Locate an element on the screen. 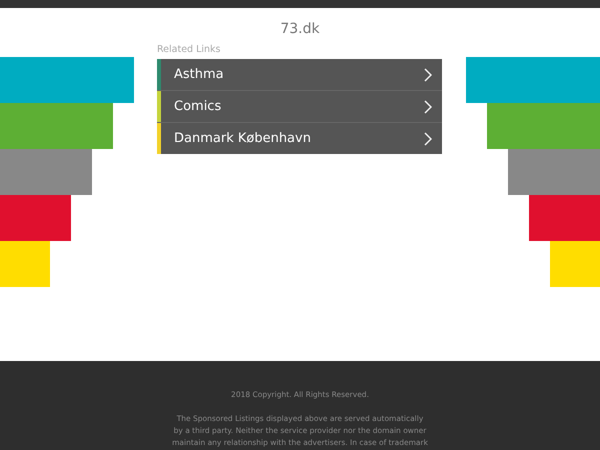 Image resolution: width=600 pixels, height=450 pixels. related-link: Asthma is located at coordinates (299, 74).